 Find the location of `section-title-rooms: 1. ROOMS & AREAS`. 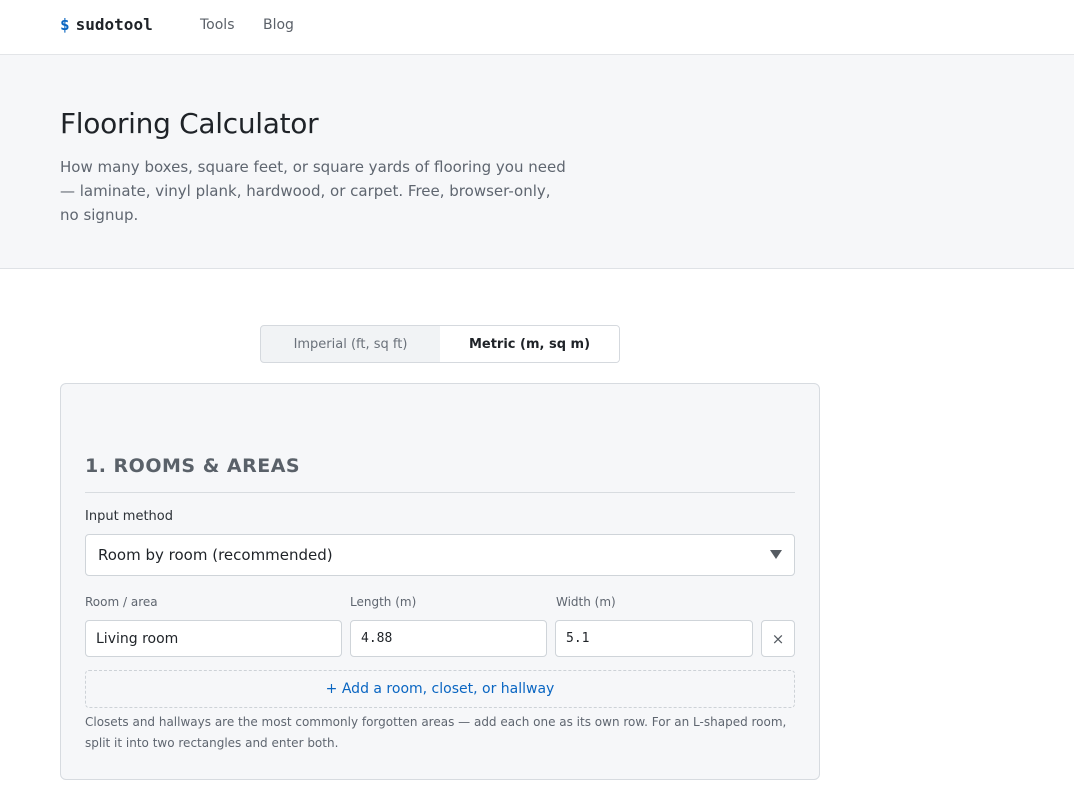

section-title-rooms: 1. ROOMS & AREAS is located at coordinates (193, 466).